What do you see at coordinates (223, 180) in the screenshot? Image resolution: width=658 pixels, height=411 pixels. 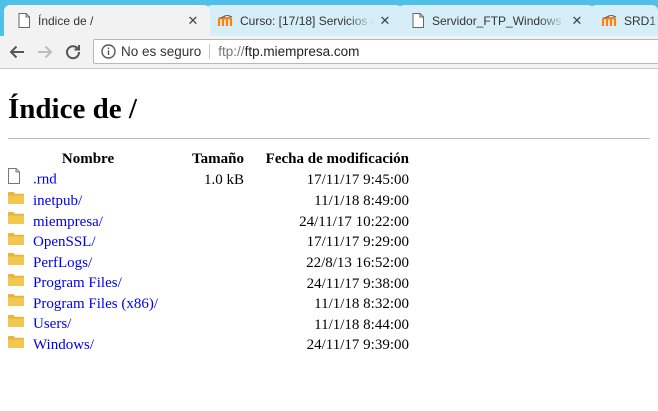 I see `size-cell: 1.0 kB` at bounding box center [223, 180].